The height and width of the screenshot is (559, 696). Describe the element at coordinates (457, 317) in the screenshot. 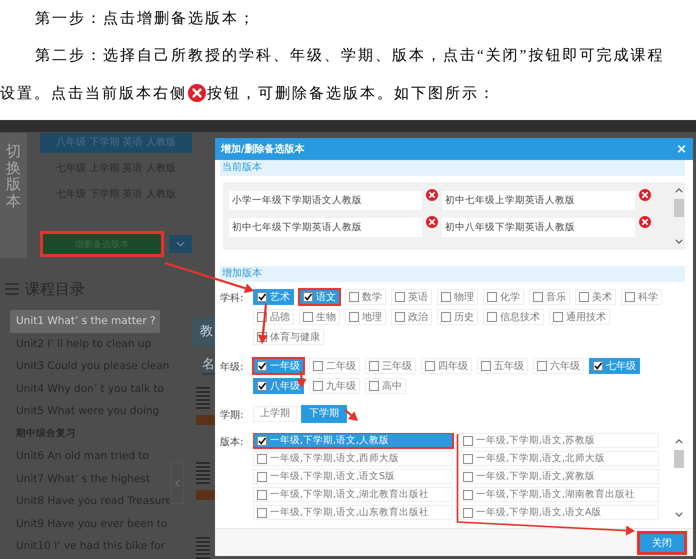

I see `checkbox-option: 历史` at that location.